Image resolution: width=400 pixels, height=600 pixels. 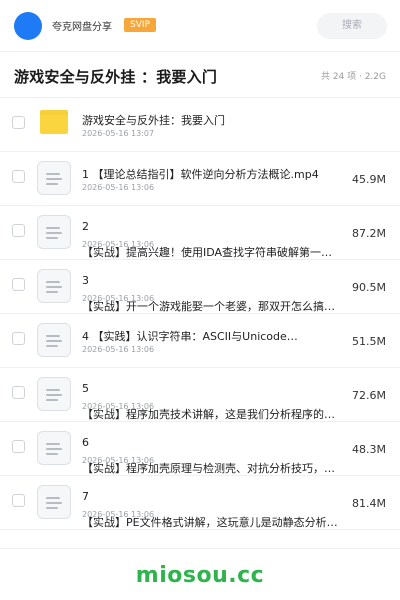 I want to click on folder-icon, so click(x=54, y=122).